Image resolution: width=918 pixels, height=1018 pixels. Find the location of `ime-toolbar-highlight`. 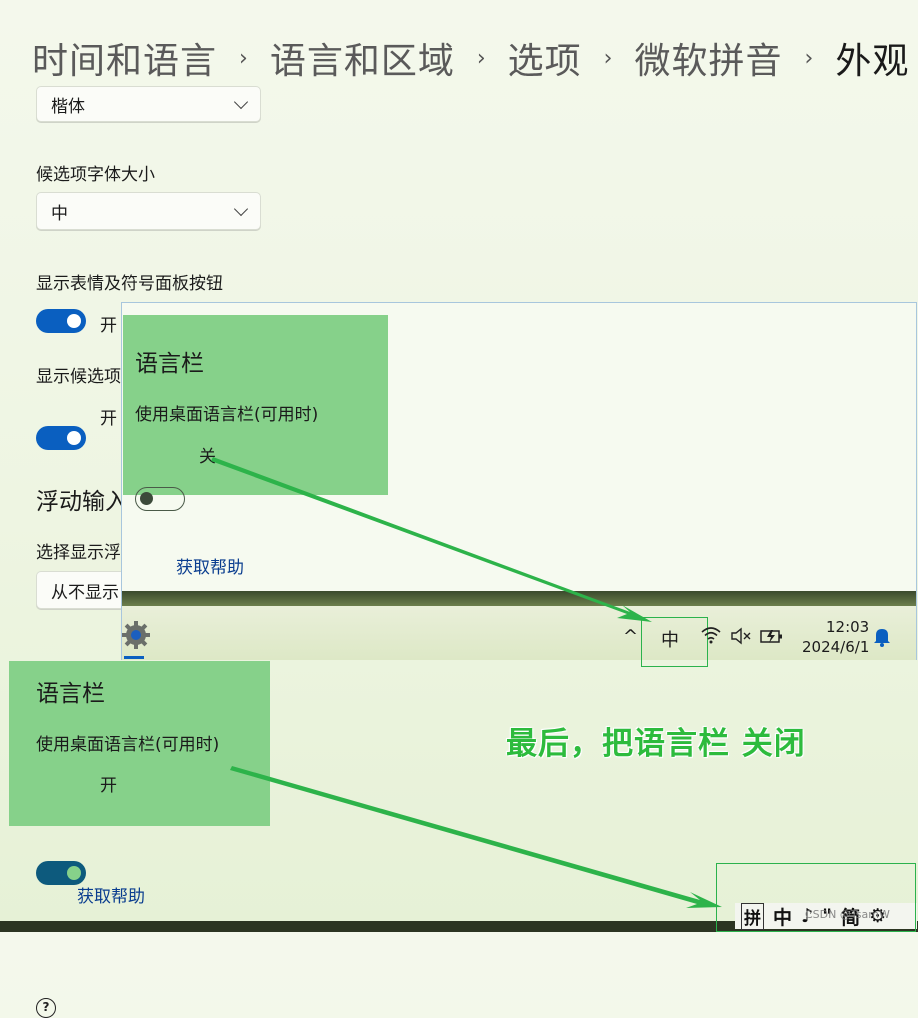

ime-toolbar-highlight is located at coordinates (816, 897).